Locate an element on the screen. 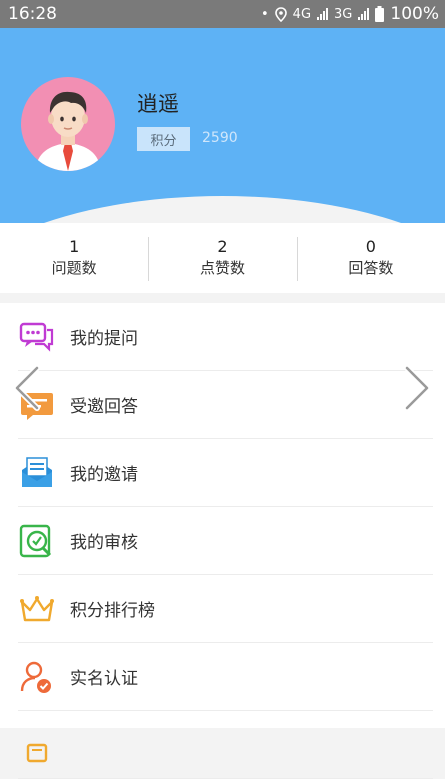 The width and height of the screenshot is (445, 779). network-4g-label: 4G is located at coordinates (302, 14).